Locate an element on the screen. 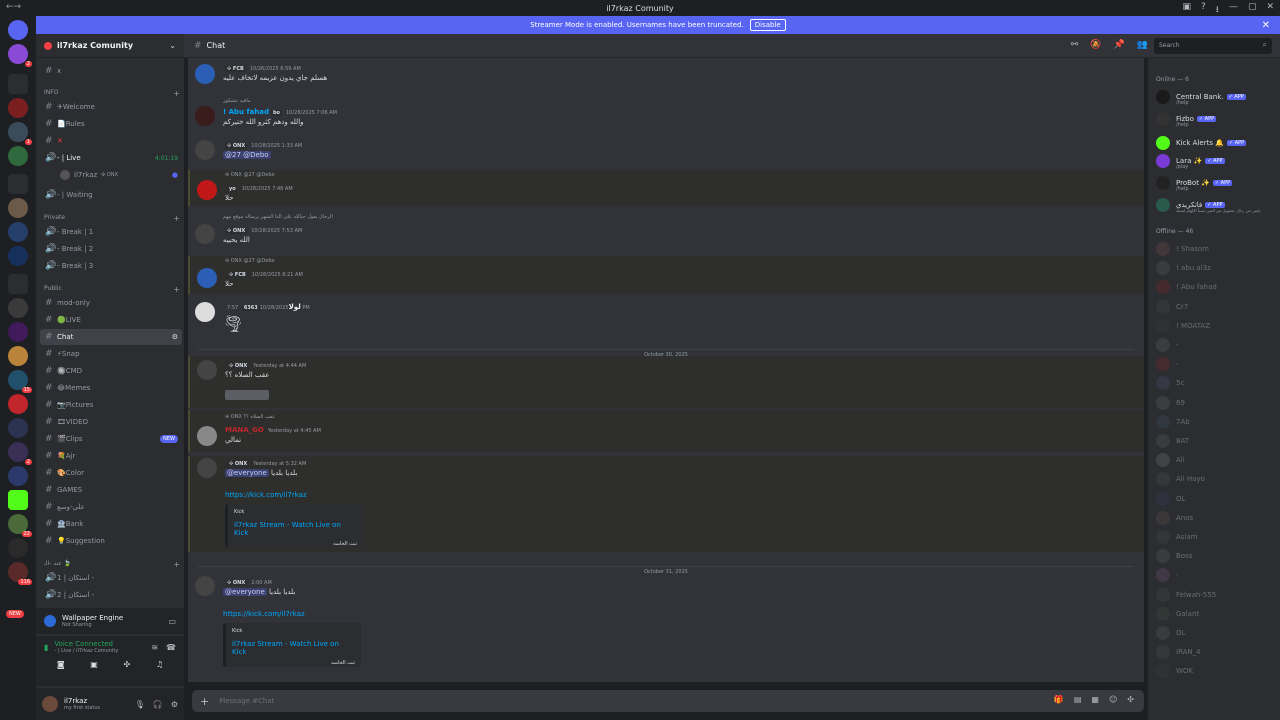 Image resolution: width=1280 pixels, height=720 pixels. everyone-mention: @everyone is located at coordinates (247, 473).